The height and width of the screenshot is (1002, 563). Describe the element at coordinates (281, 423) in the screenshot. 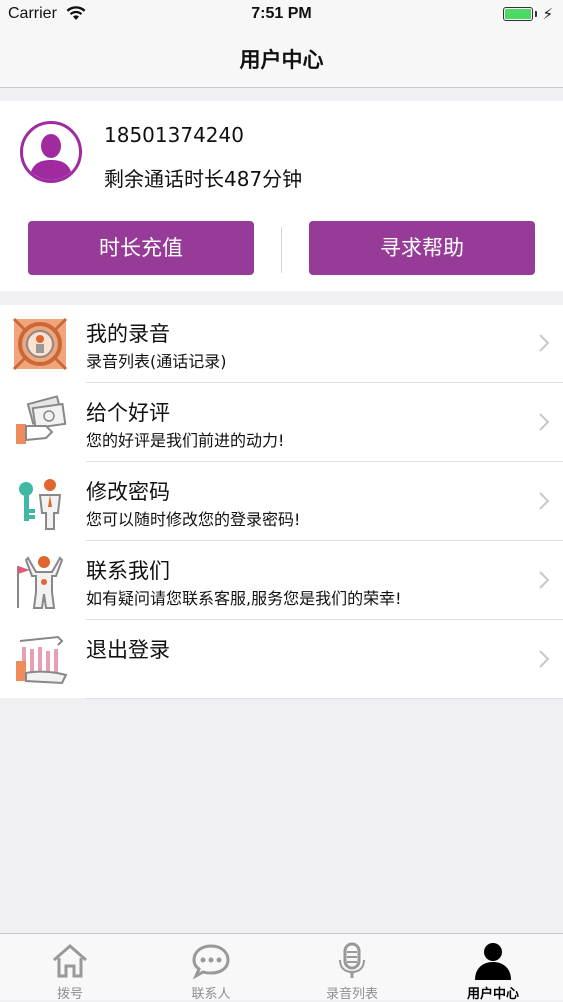

I see `menu-item-rate-us: 给个好评 您的好评是我们前进的动力!` at that location.